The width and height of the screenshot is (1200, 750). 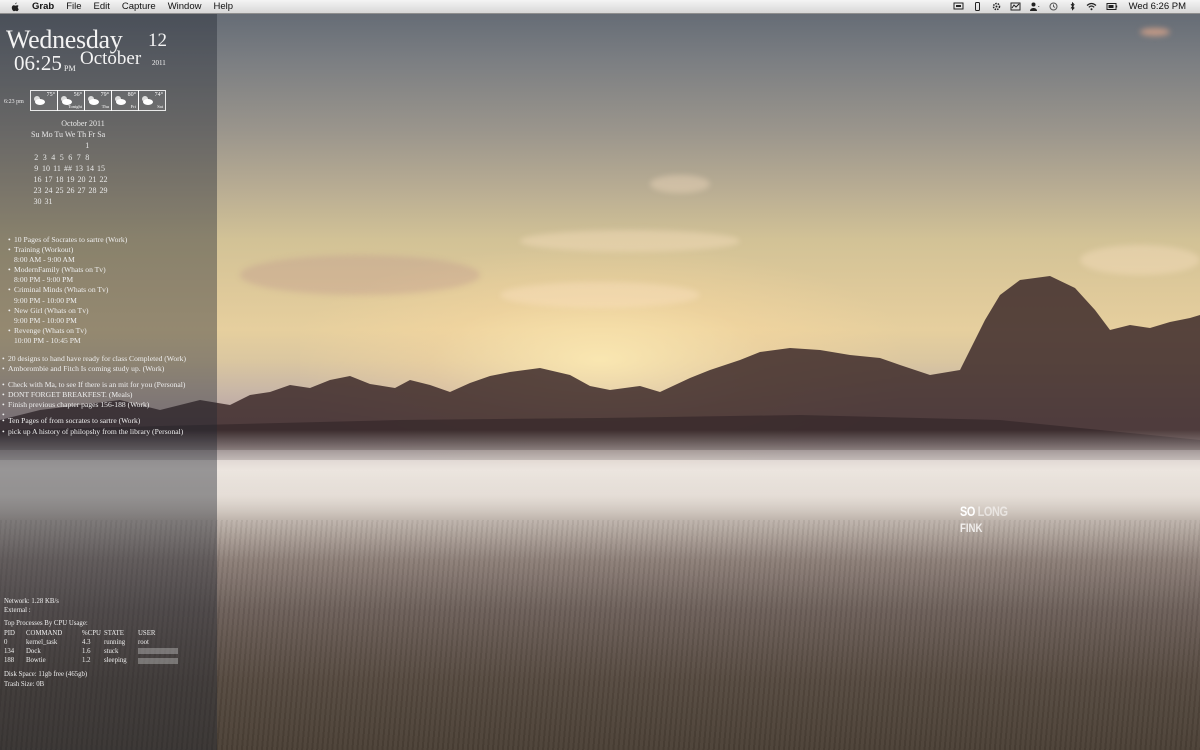 What do you see at coordinates (1072, 6) in the screenshot?
I see `bluetooth-icon` at bounding box center [1072, 6].